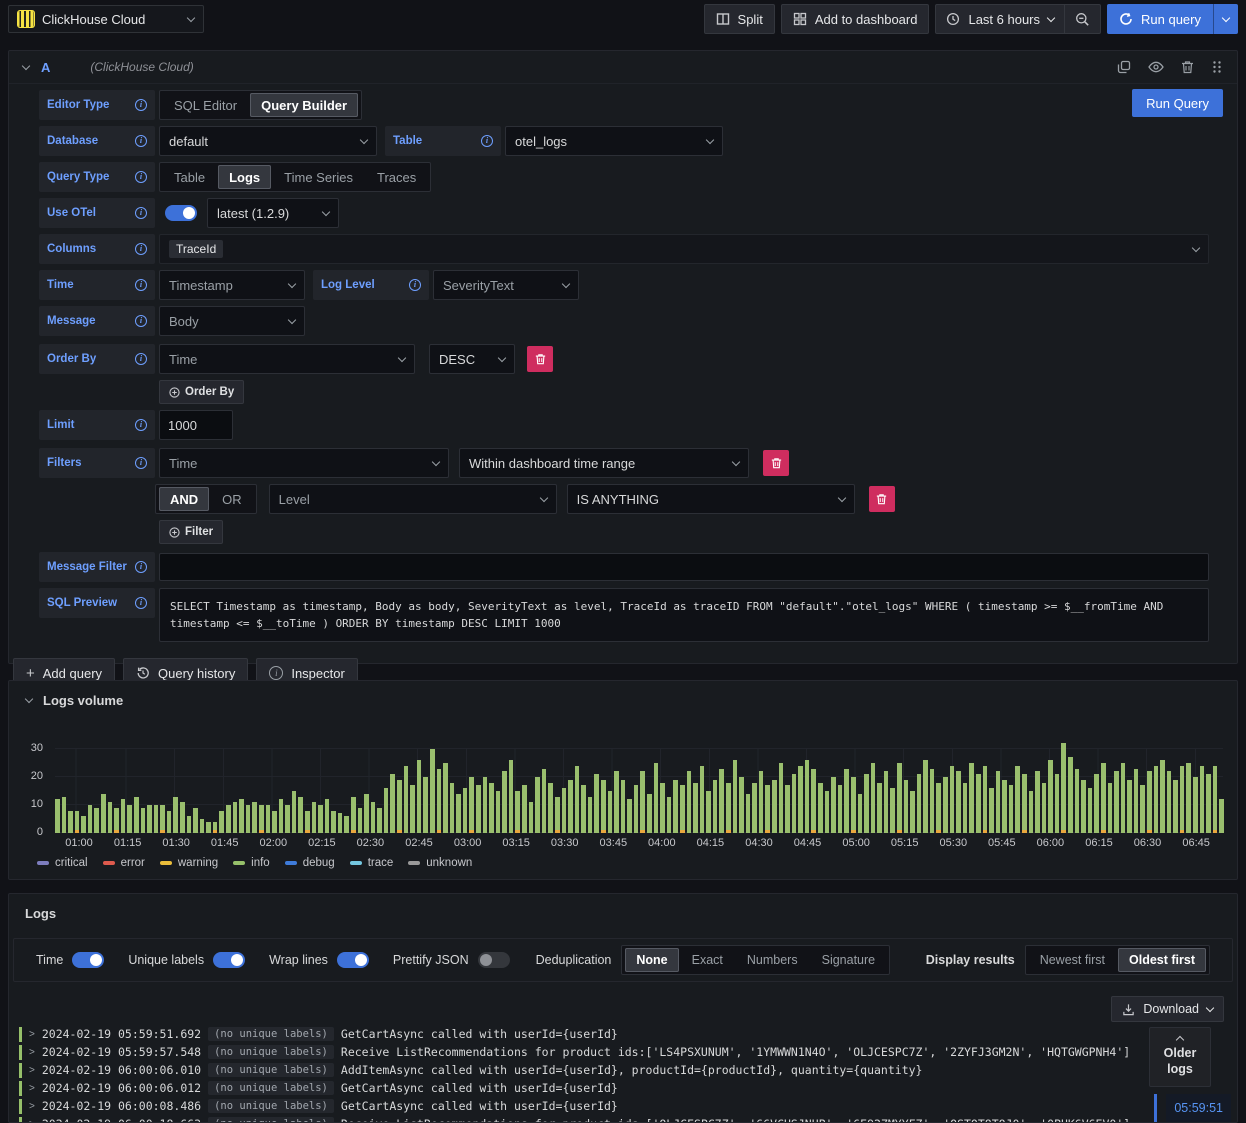 The image size is (1246, 1123). What do you see at coordinates (849, 960) in the screenshot?
I see `dedup-option-signature: Signature` at bounding box center [849, 960].